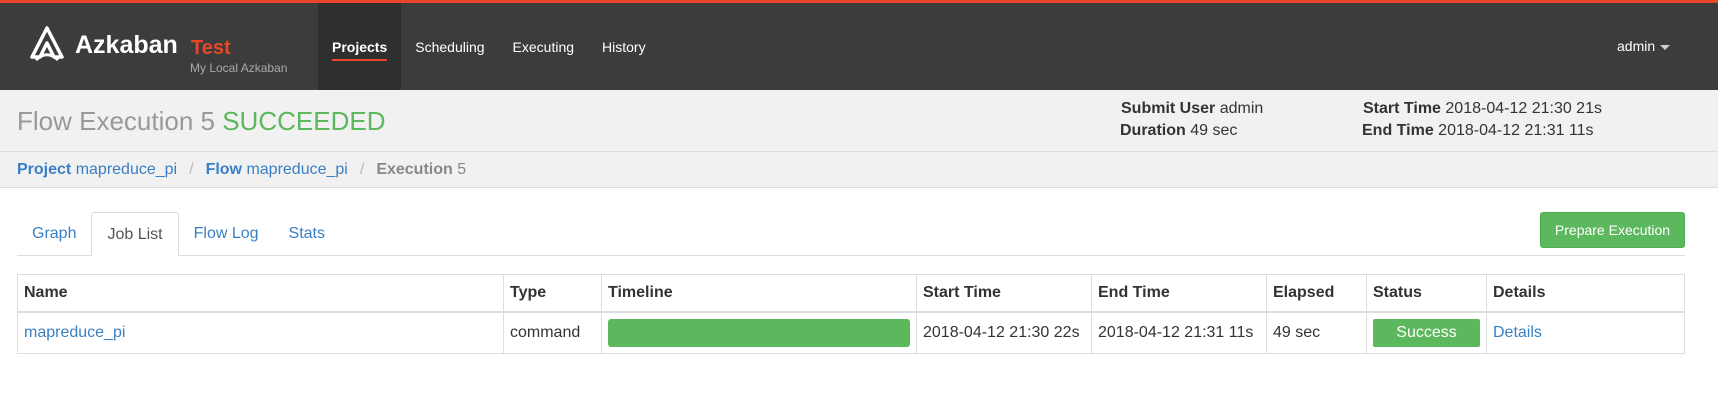  I want to click on start-time-label: Start Time, so click(1402, 108).